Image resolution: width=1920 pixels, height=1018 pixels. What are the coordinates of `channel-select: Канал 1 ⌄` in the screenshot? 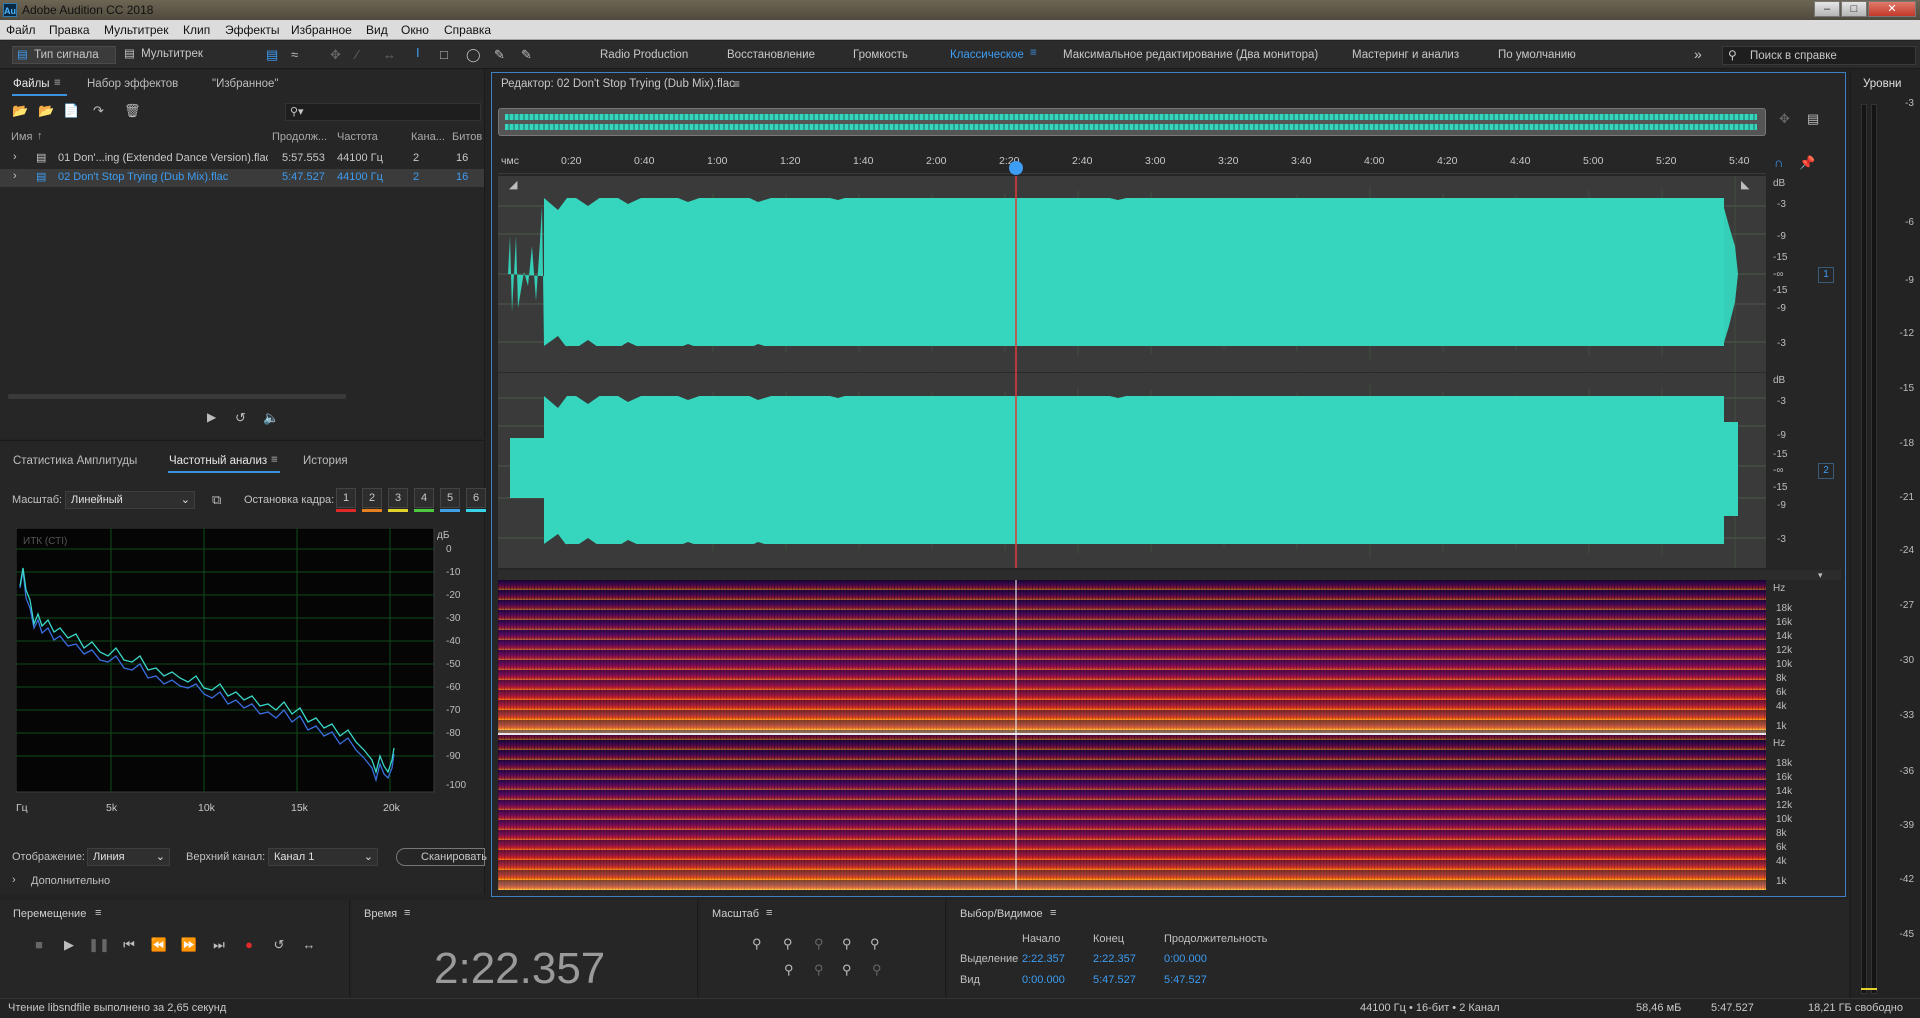 It's located at (323, 857).